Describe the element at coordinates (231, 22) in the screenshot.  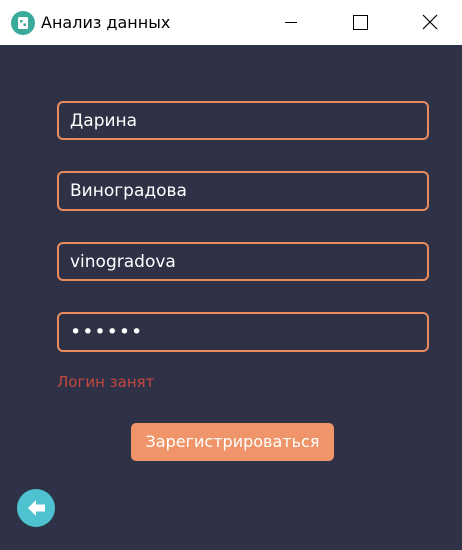
I see `title-bar: Анализ данных` at that location.